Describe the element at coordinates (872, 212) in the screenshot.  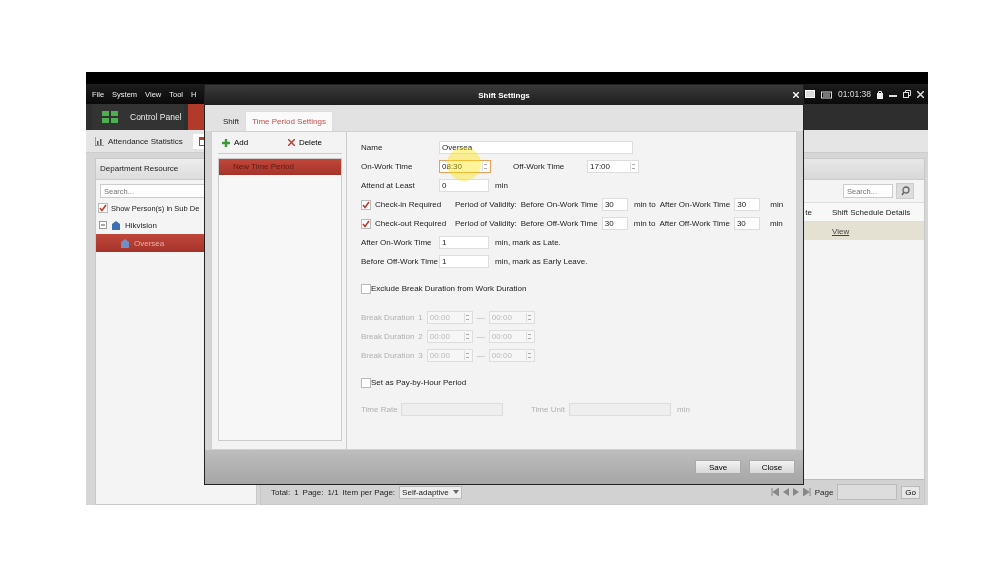
I see `column-header: Shift Schedule Details` at that location.